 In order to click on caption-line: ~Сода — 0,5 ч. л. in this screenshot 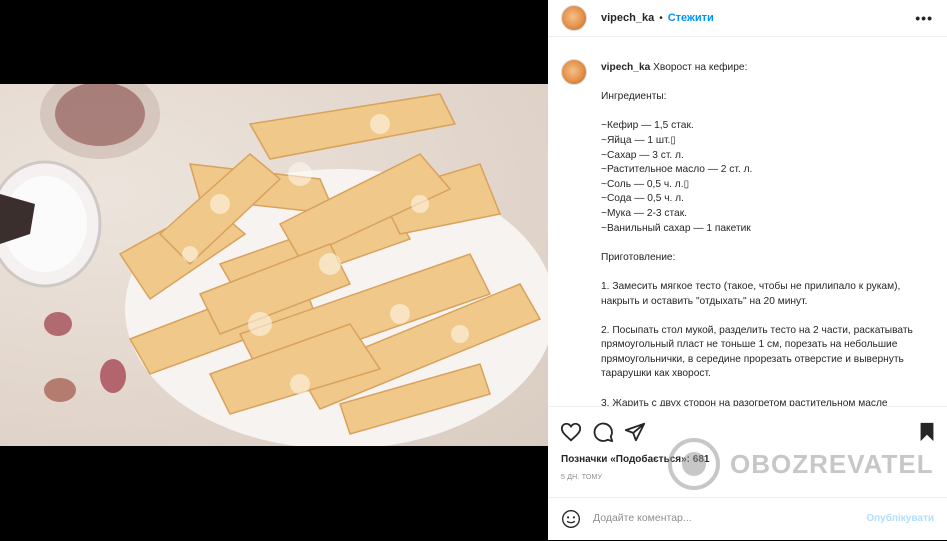, I will do `click(642, 199)`.